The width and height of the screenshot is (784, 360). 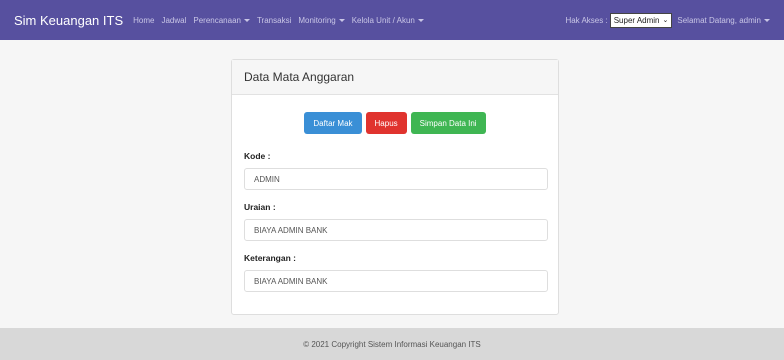 I want to click on role-select-value: Super Admin, so click(x=636, y=20).